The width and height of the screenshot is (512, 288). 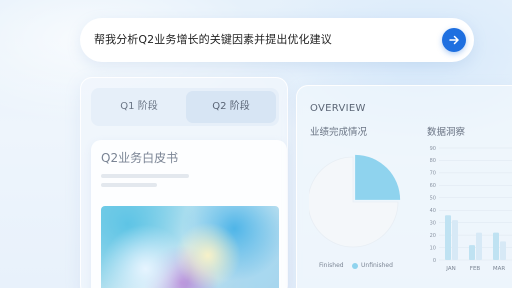 I want to click on performance-label: 业绩完成情况, so click(x=339, y=132).